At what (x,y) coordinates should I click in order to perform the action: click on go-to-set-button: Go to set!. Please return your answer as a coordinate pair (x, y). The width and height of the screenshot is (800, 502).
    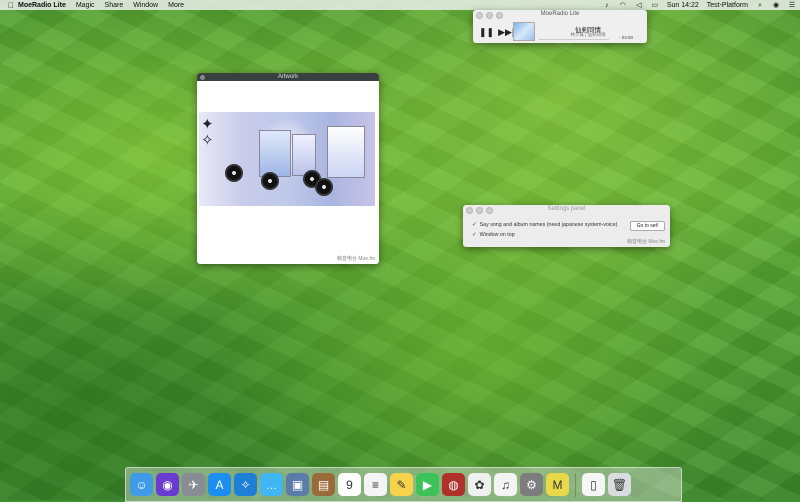
    Looking at the image, I should click on (647, 226).